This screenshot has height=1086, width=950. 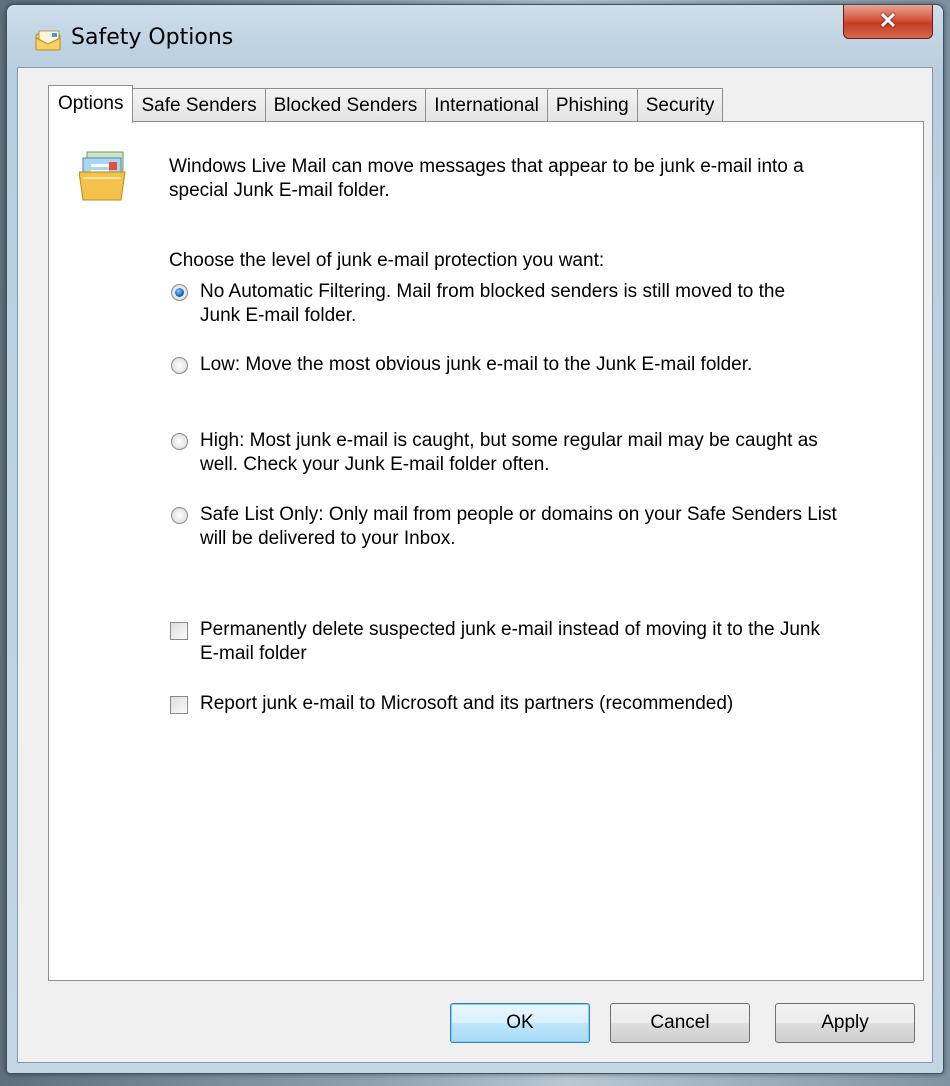 I want to click on radio-high, so click(x=179, y=441).